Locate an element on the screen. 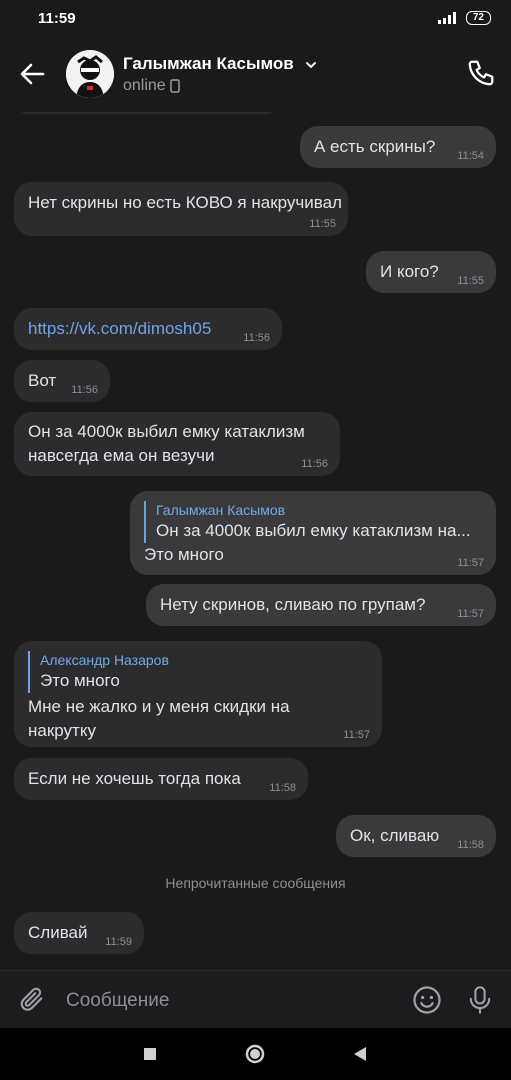 The height and width of the screenshot is (1080, 511). microphone-icon is located at coordinates (480, 1000).